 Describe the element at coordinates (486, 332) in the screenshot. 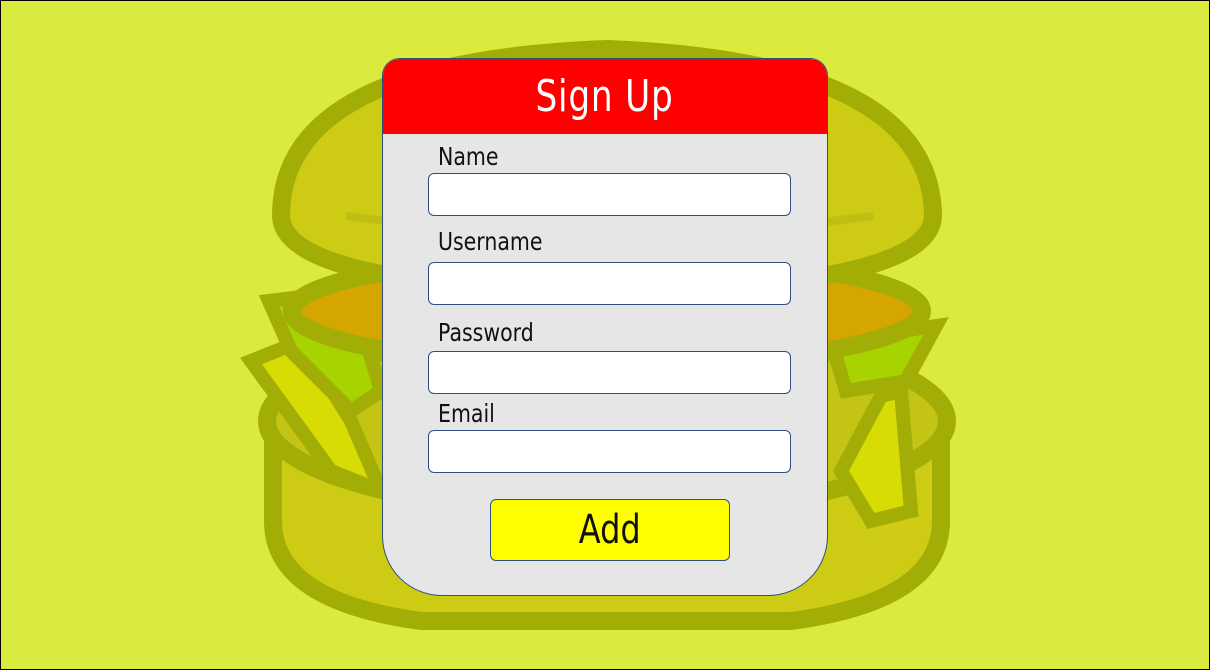

I see `password-label: Password` at that location.